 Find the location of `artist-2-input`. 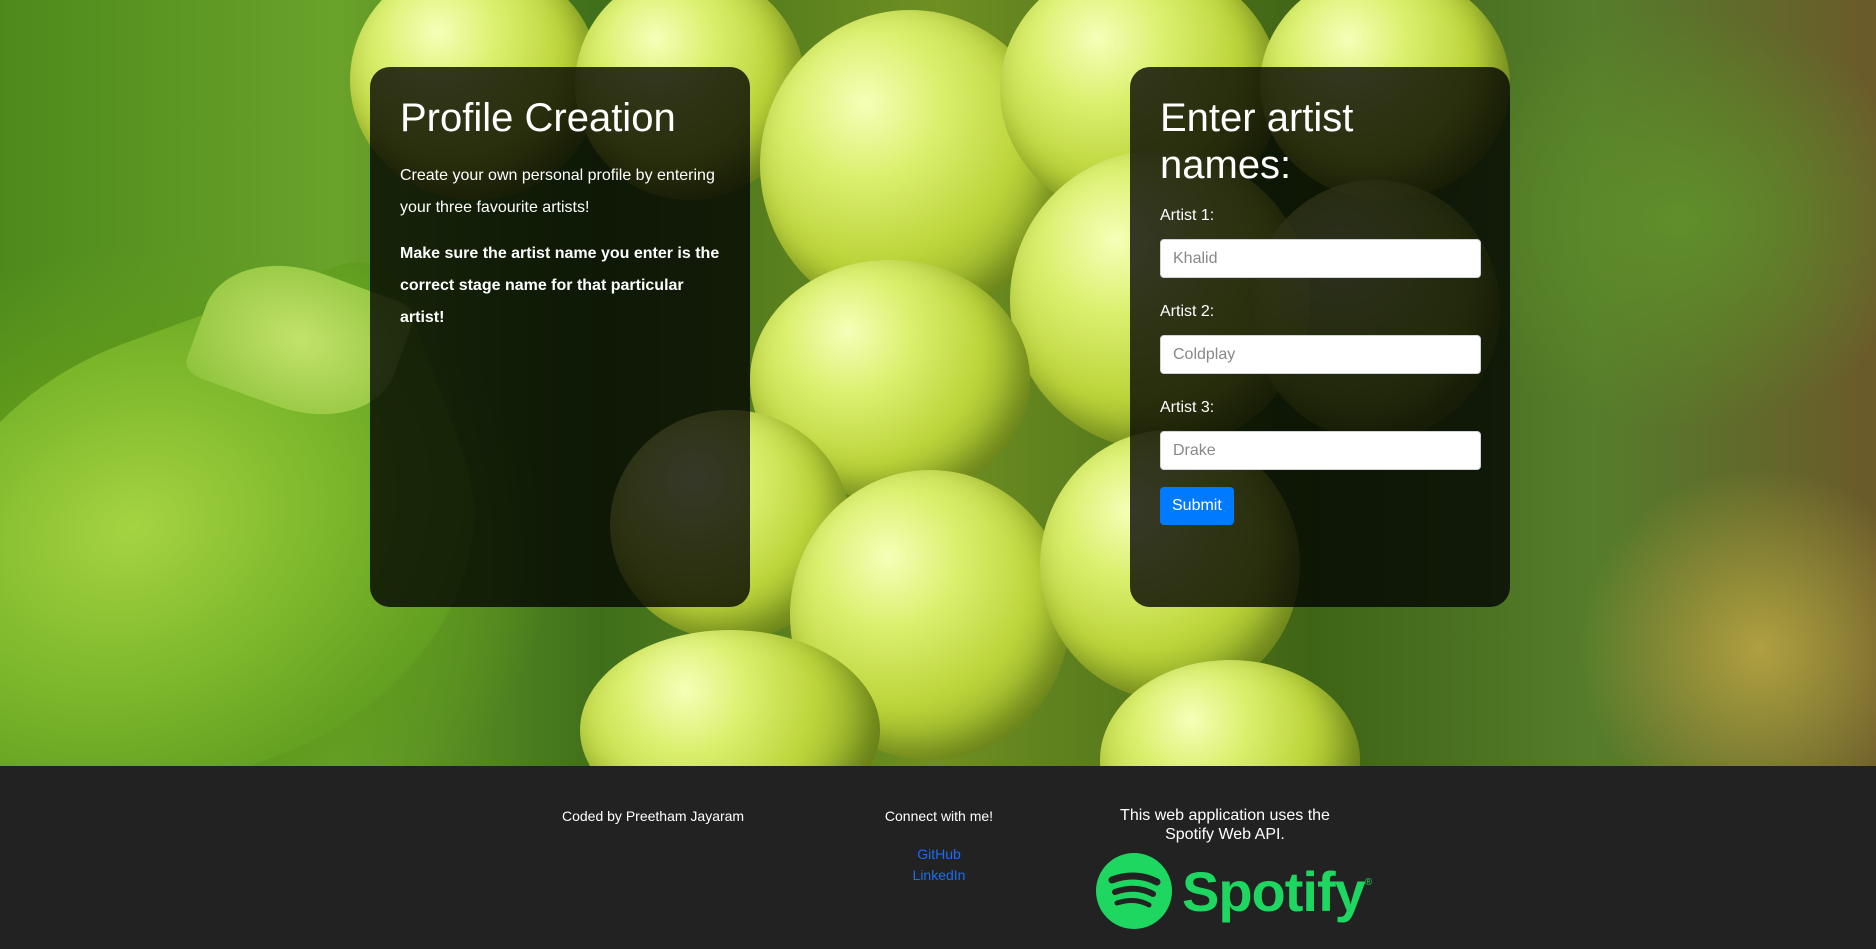

artist-2-input is located at coordinates (1320, 354).